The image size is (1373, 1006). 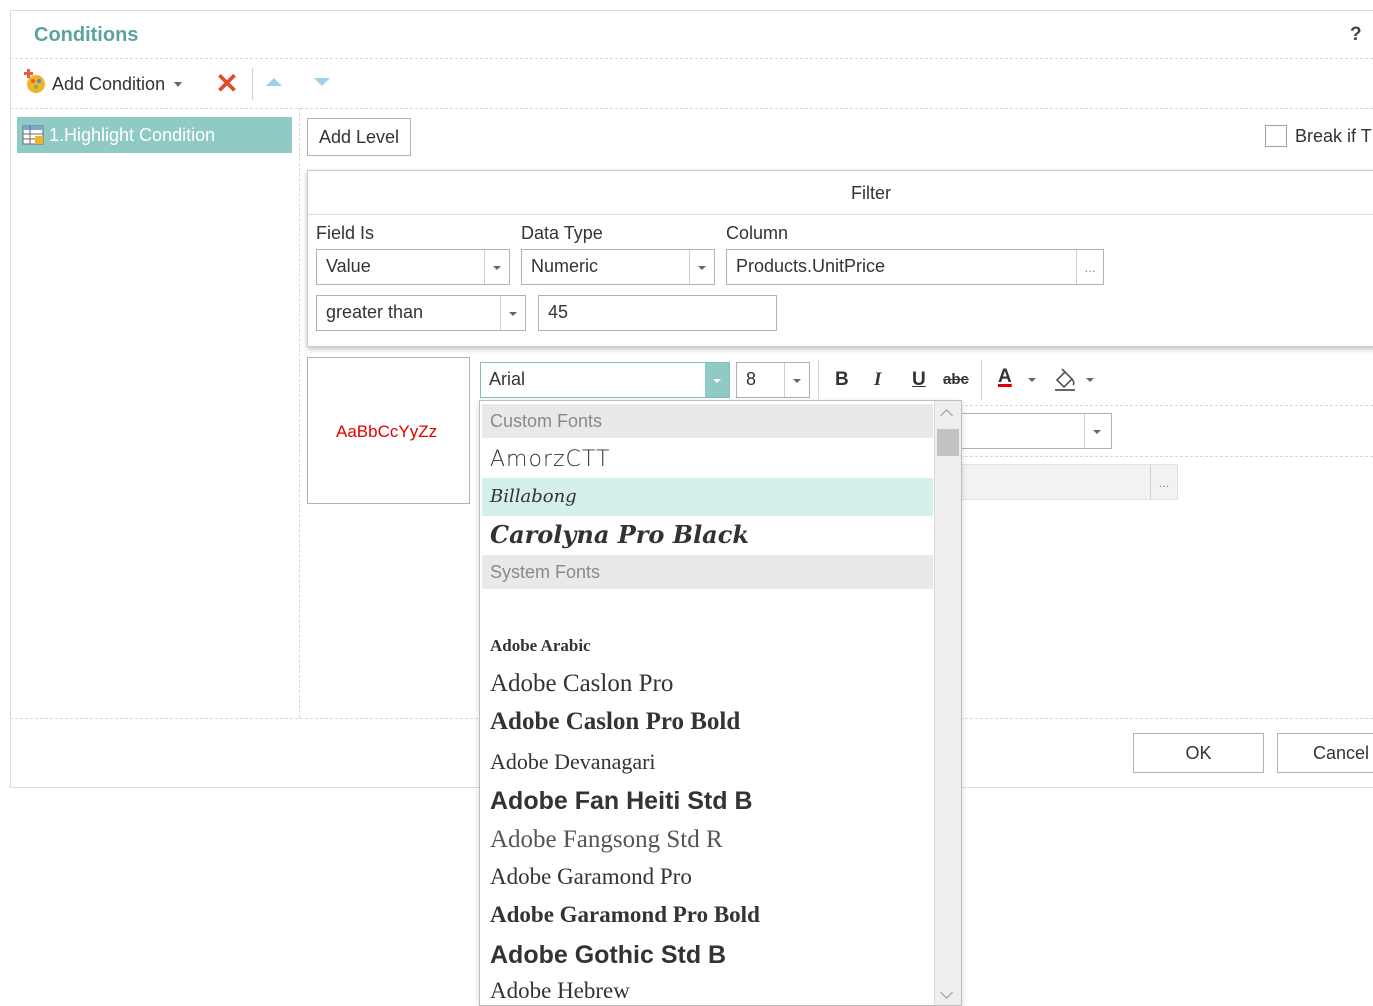 What do you see at coordinates (707, 684) in the screenshot?
I see `font-option: Adobe Caslon Pro` at bounding box center [707, 684].